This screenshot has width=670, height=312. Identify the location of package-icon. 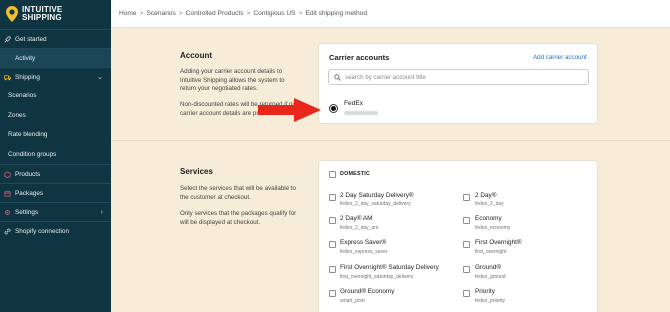
(7, 193).